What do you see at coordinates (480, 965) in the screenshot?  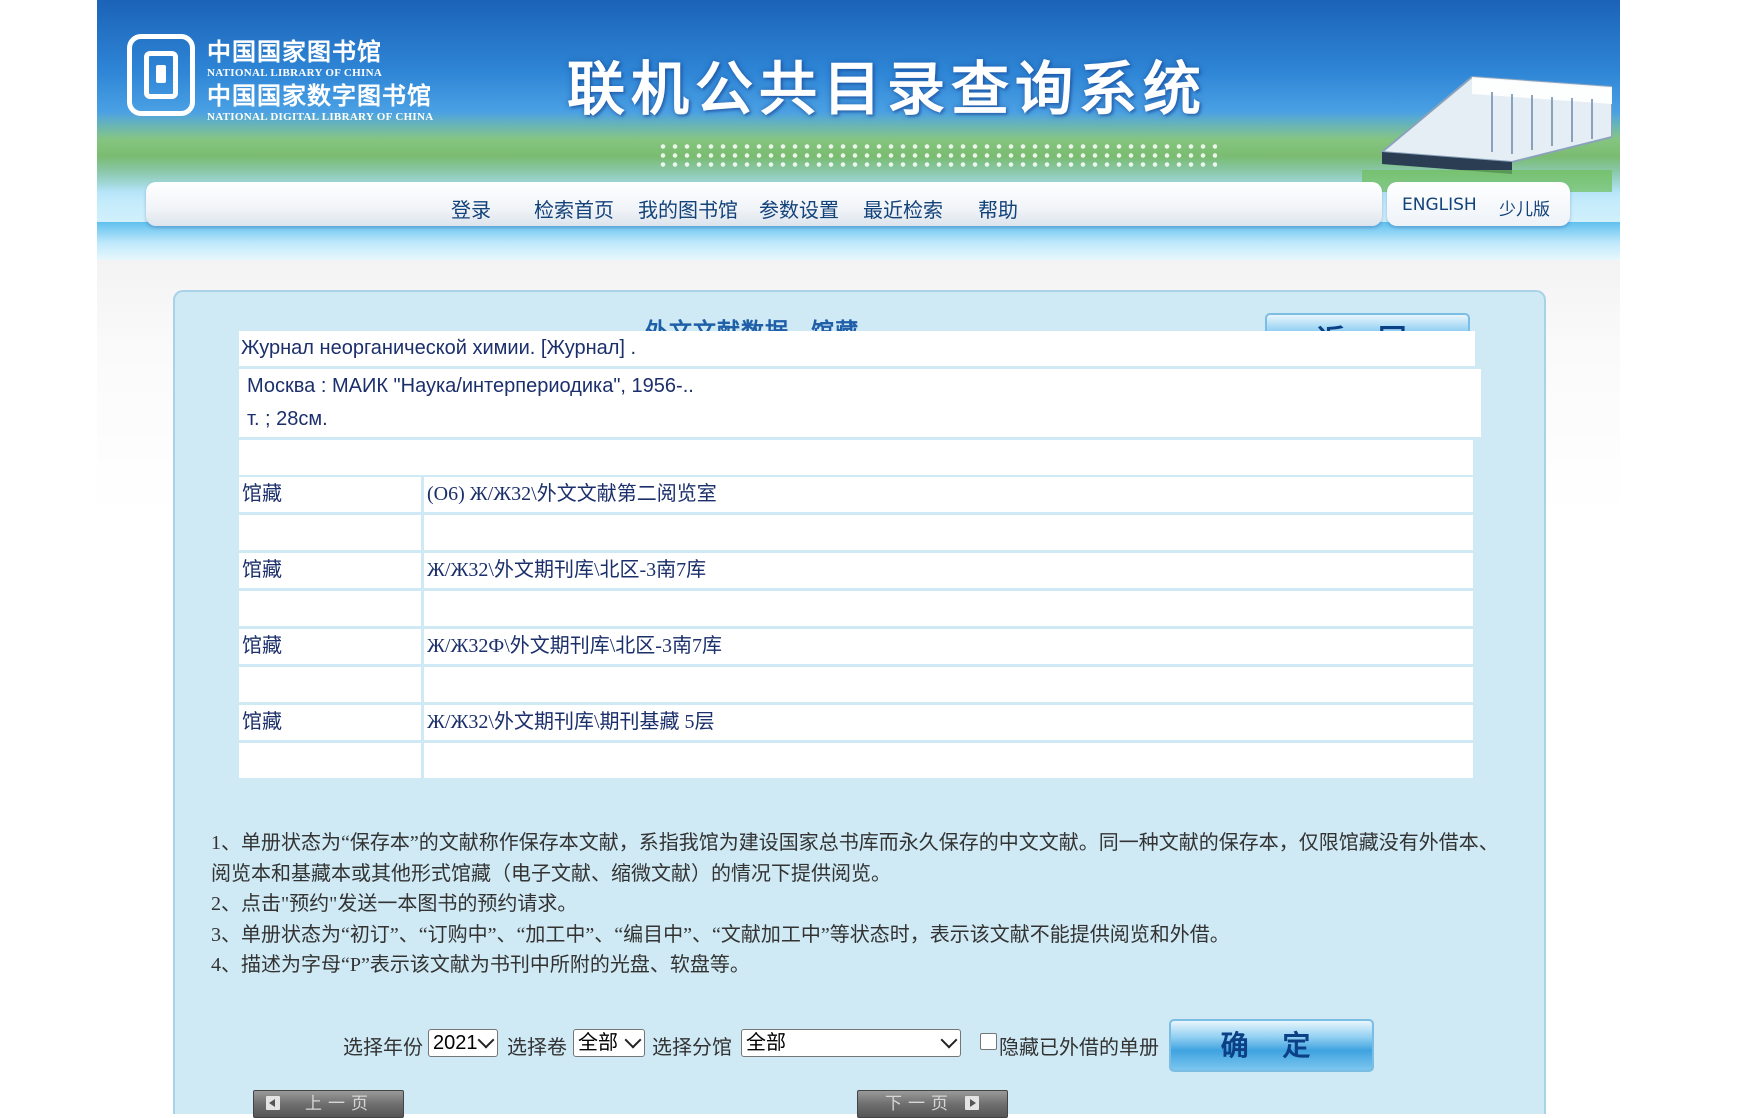 I see `note-item: 4、描述为字母“P”表示该文献为书刊中所附的光盘、软盘等。` at bounding box center [480, 965].